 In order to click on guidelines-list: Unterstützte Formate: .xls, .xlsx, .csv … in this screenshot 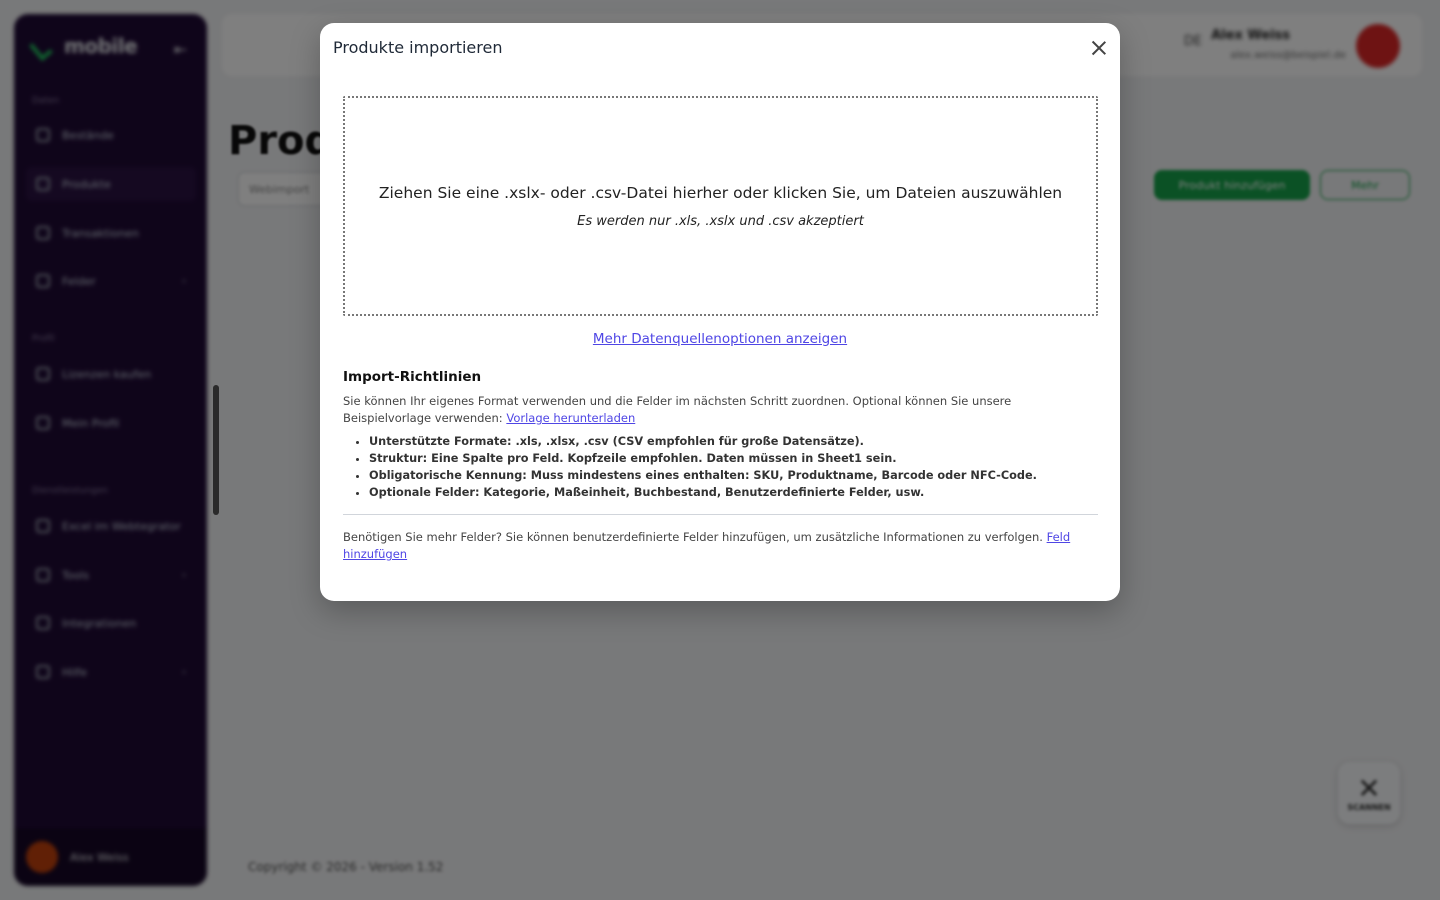, I will do `click(739, 467)`.